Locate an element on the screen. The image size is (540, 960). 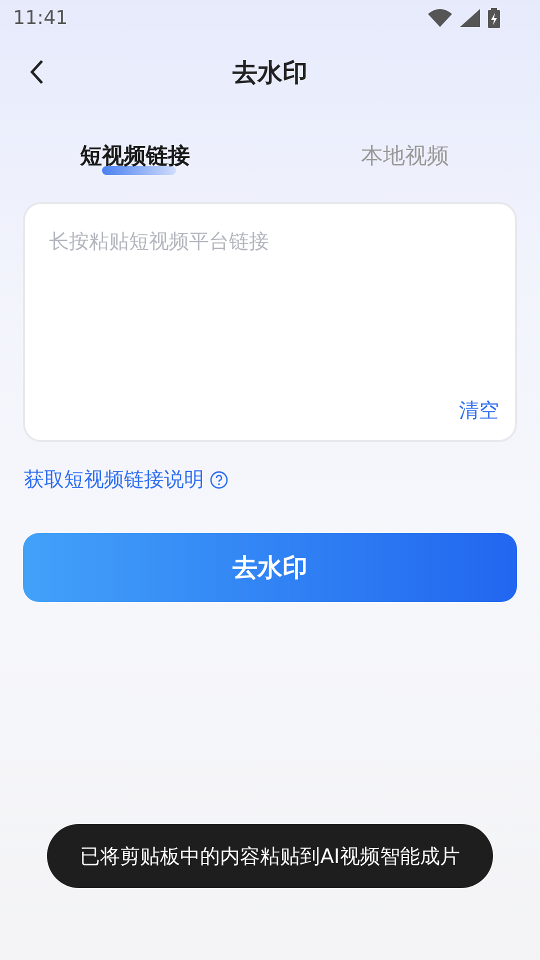
page-title: 去水印 is located at coordinates (270, 72).